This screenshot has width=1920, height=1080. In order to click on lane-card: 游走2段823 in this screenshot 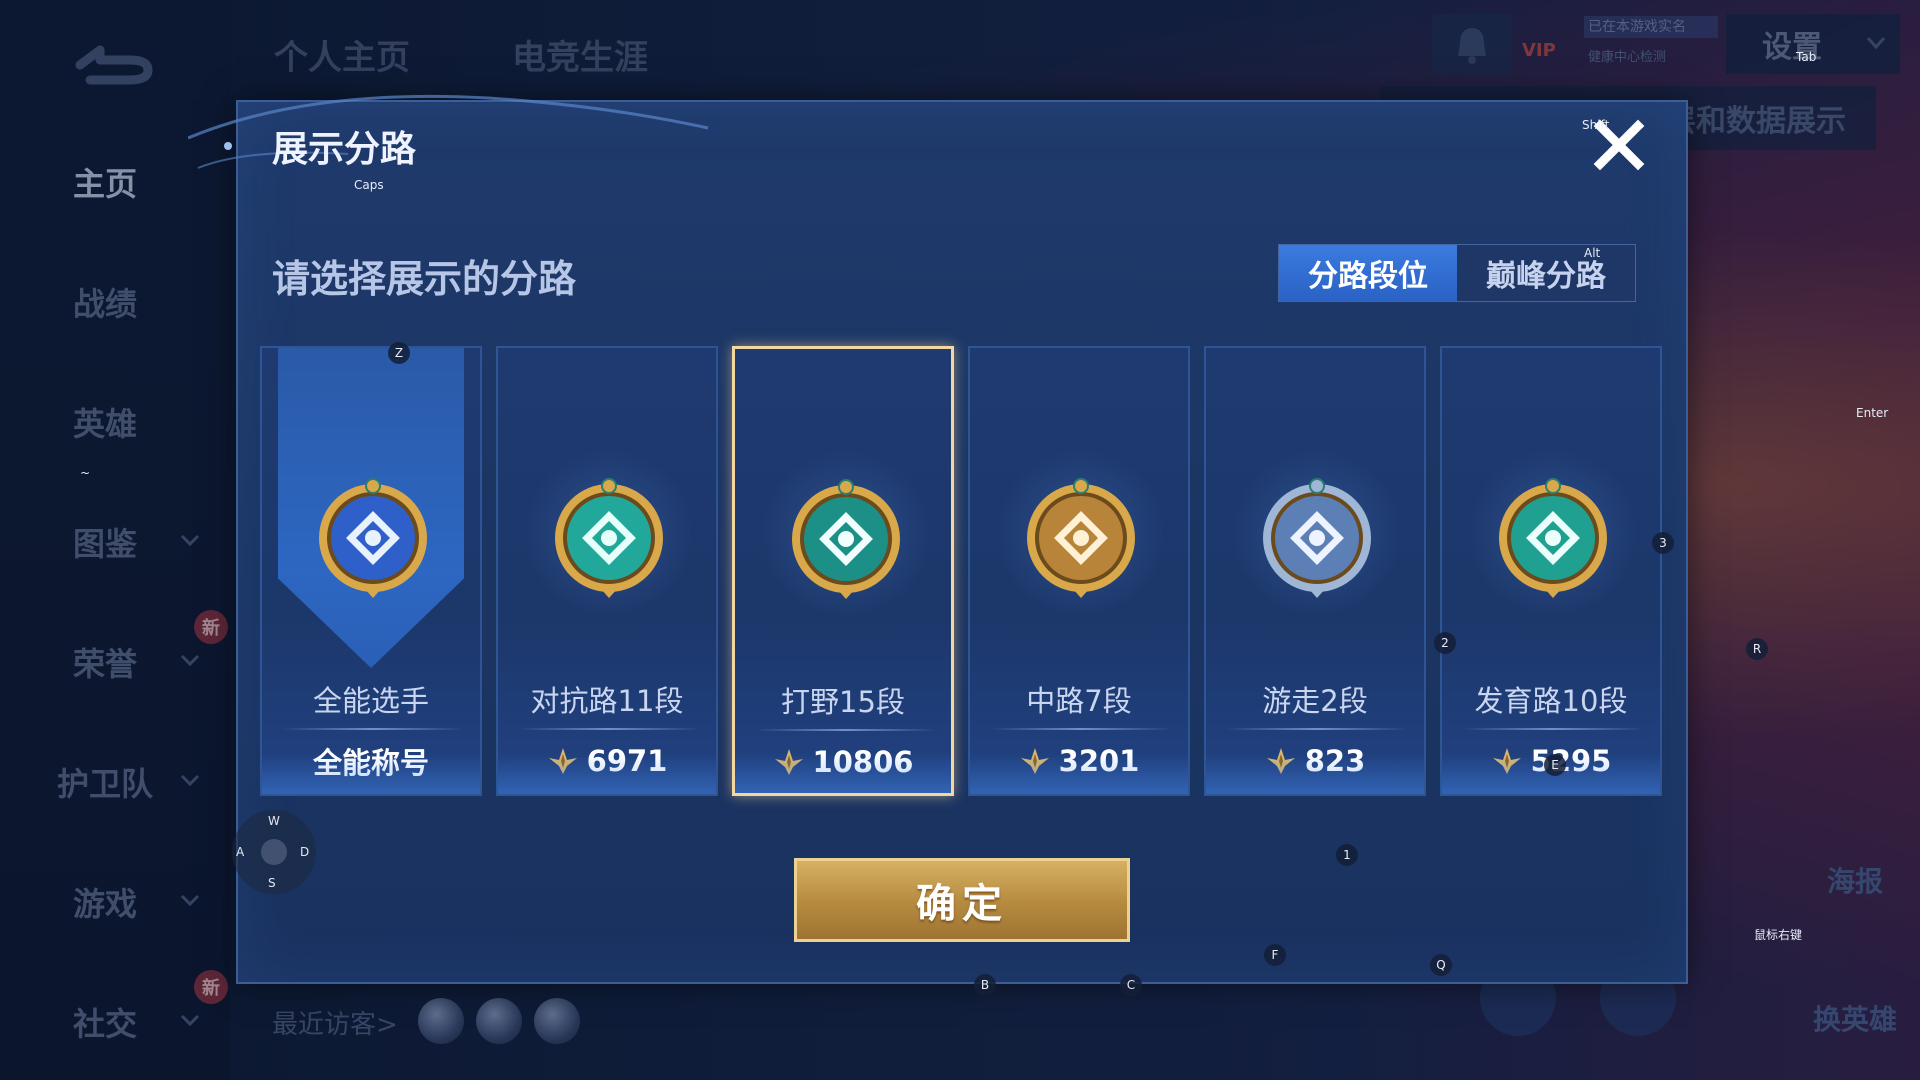, I will do `click(1315, 571)`.